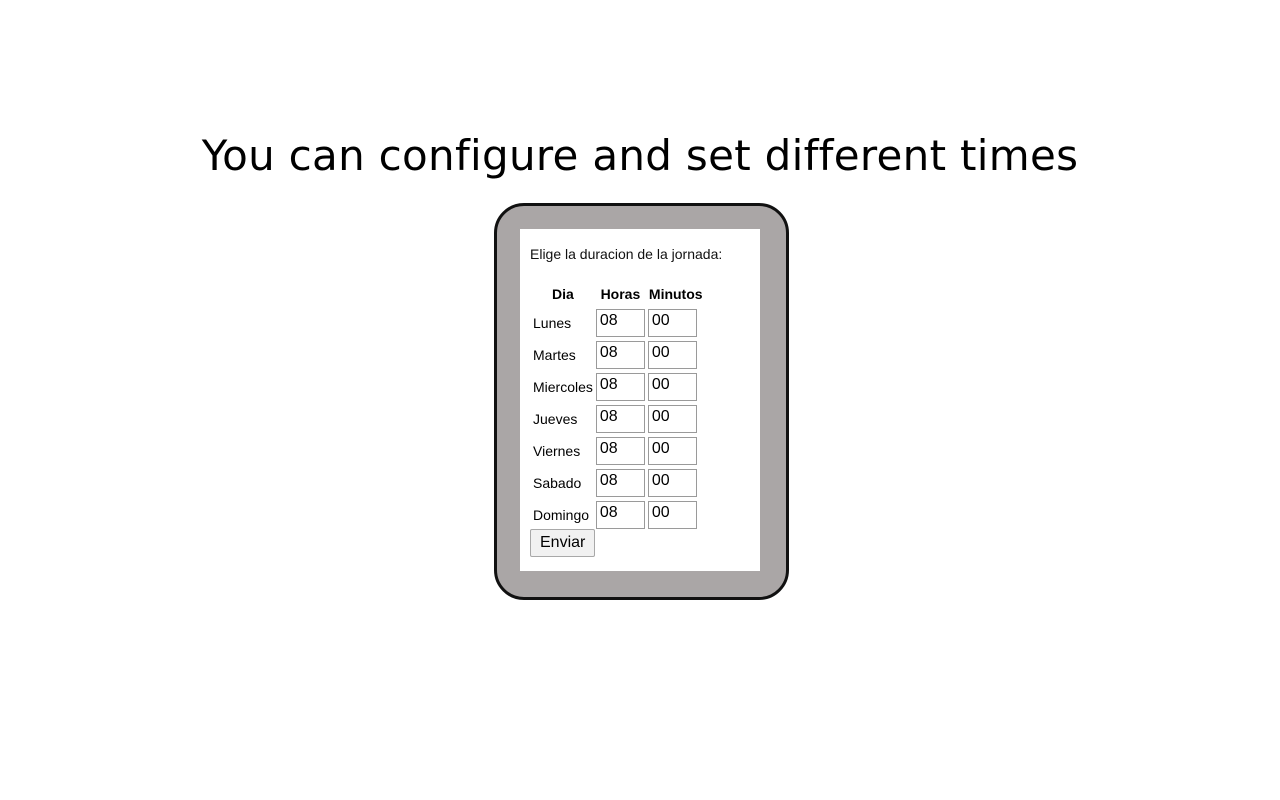  I want to click on day-label: Domingo, so click(561, 515).